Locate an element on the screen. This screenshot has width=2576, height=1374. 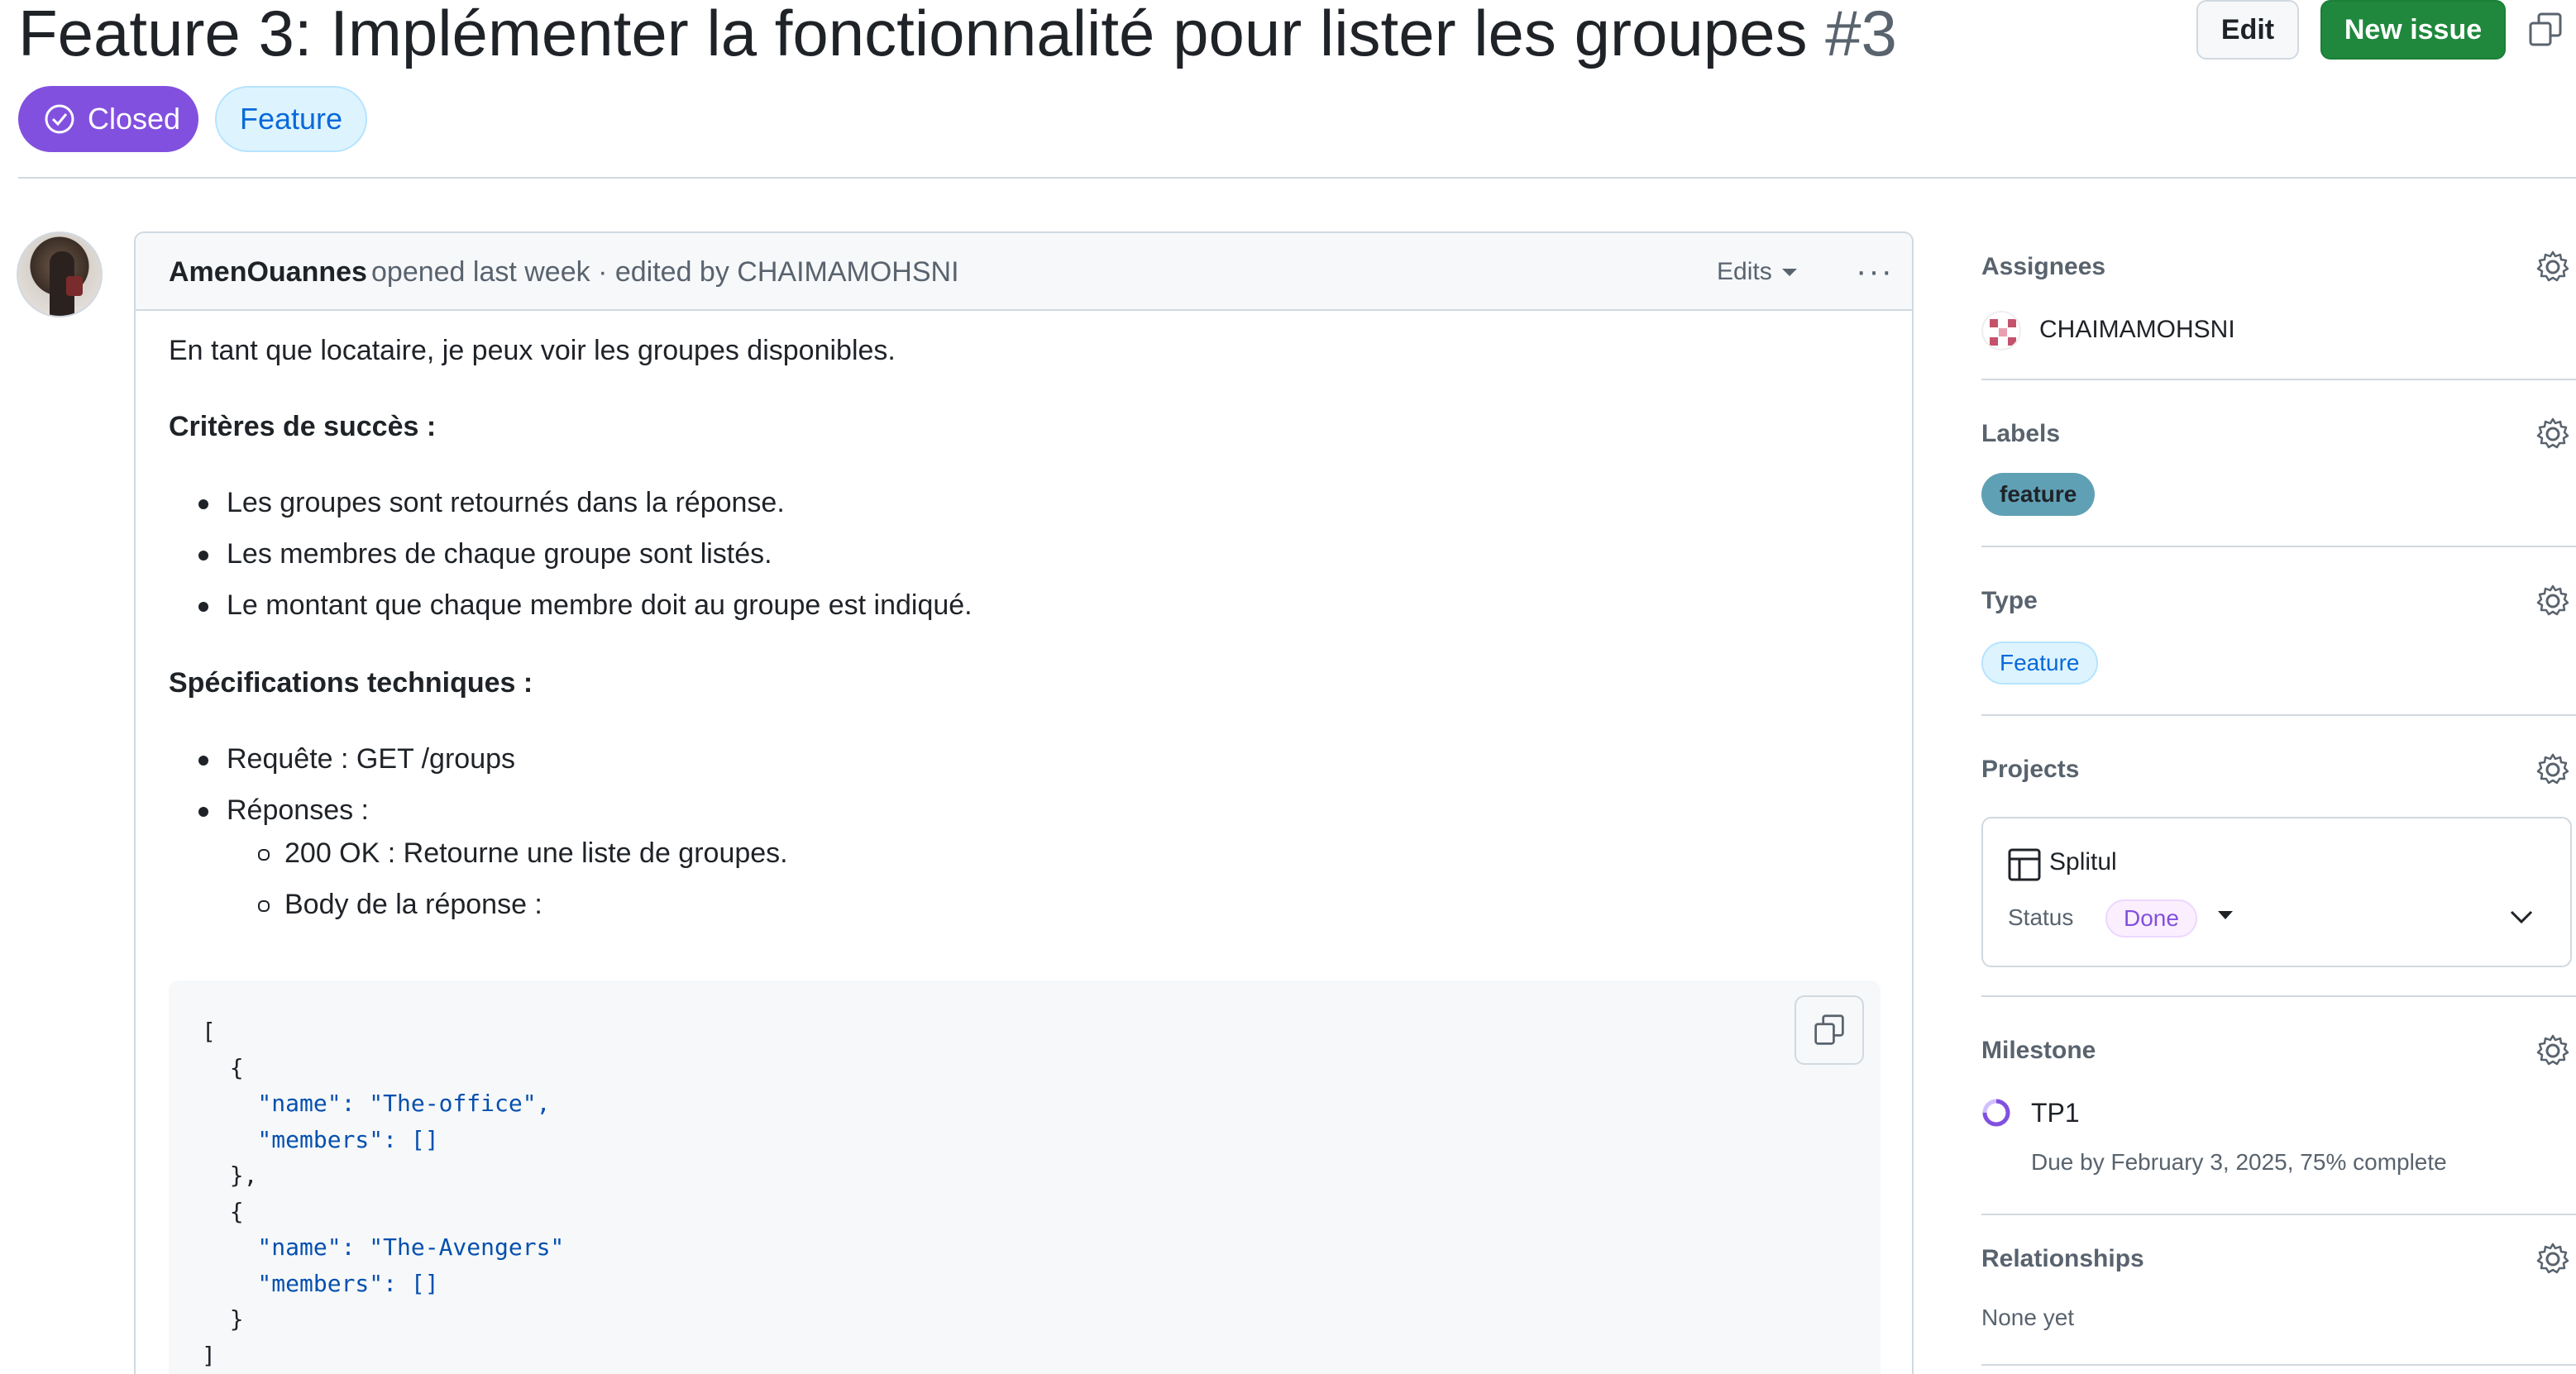
new-issue-button: New issue is located at coordinates (2413, 30).